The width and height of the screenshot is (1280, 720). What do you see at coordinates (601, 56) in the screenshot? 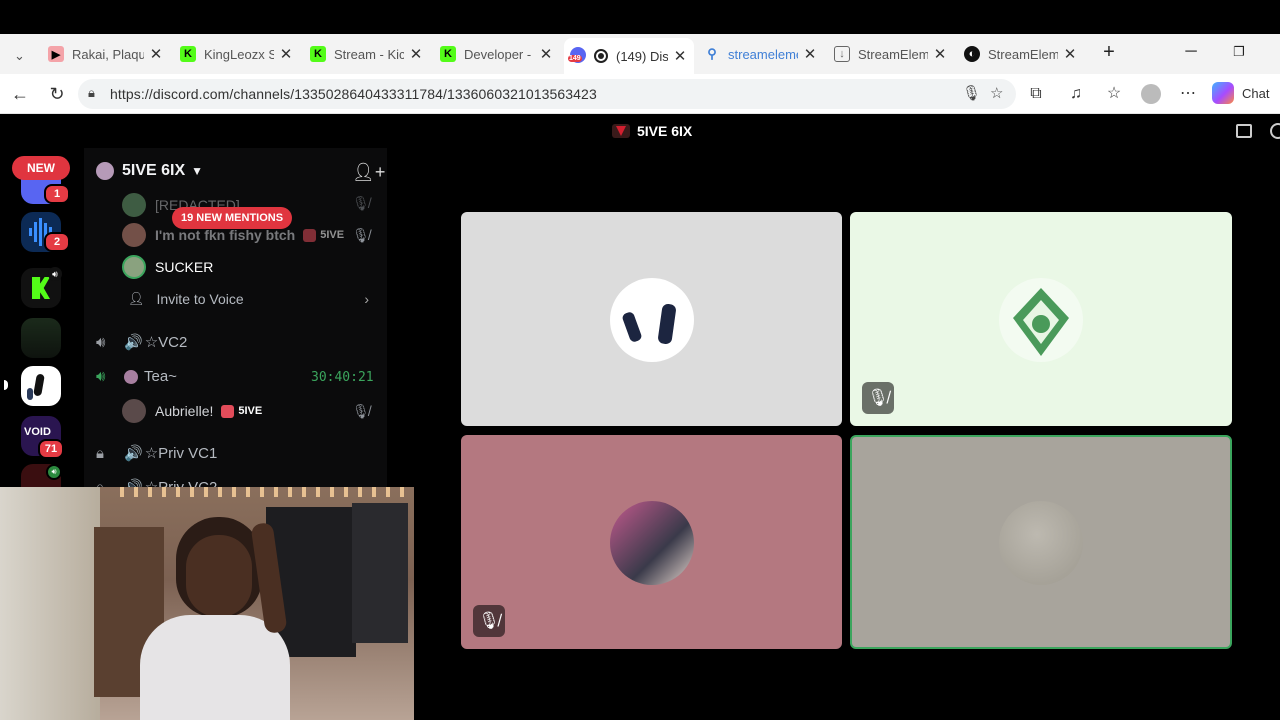
I see `recording-icon` at bounding box center [601, 56].